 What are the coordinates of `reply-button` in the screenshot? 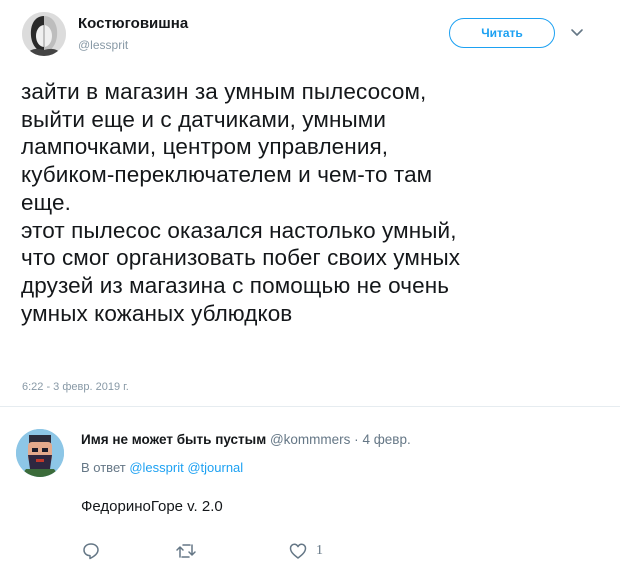 It's located at (91, 551).